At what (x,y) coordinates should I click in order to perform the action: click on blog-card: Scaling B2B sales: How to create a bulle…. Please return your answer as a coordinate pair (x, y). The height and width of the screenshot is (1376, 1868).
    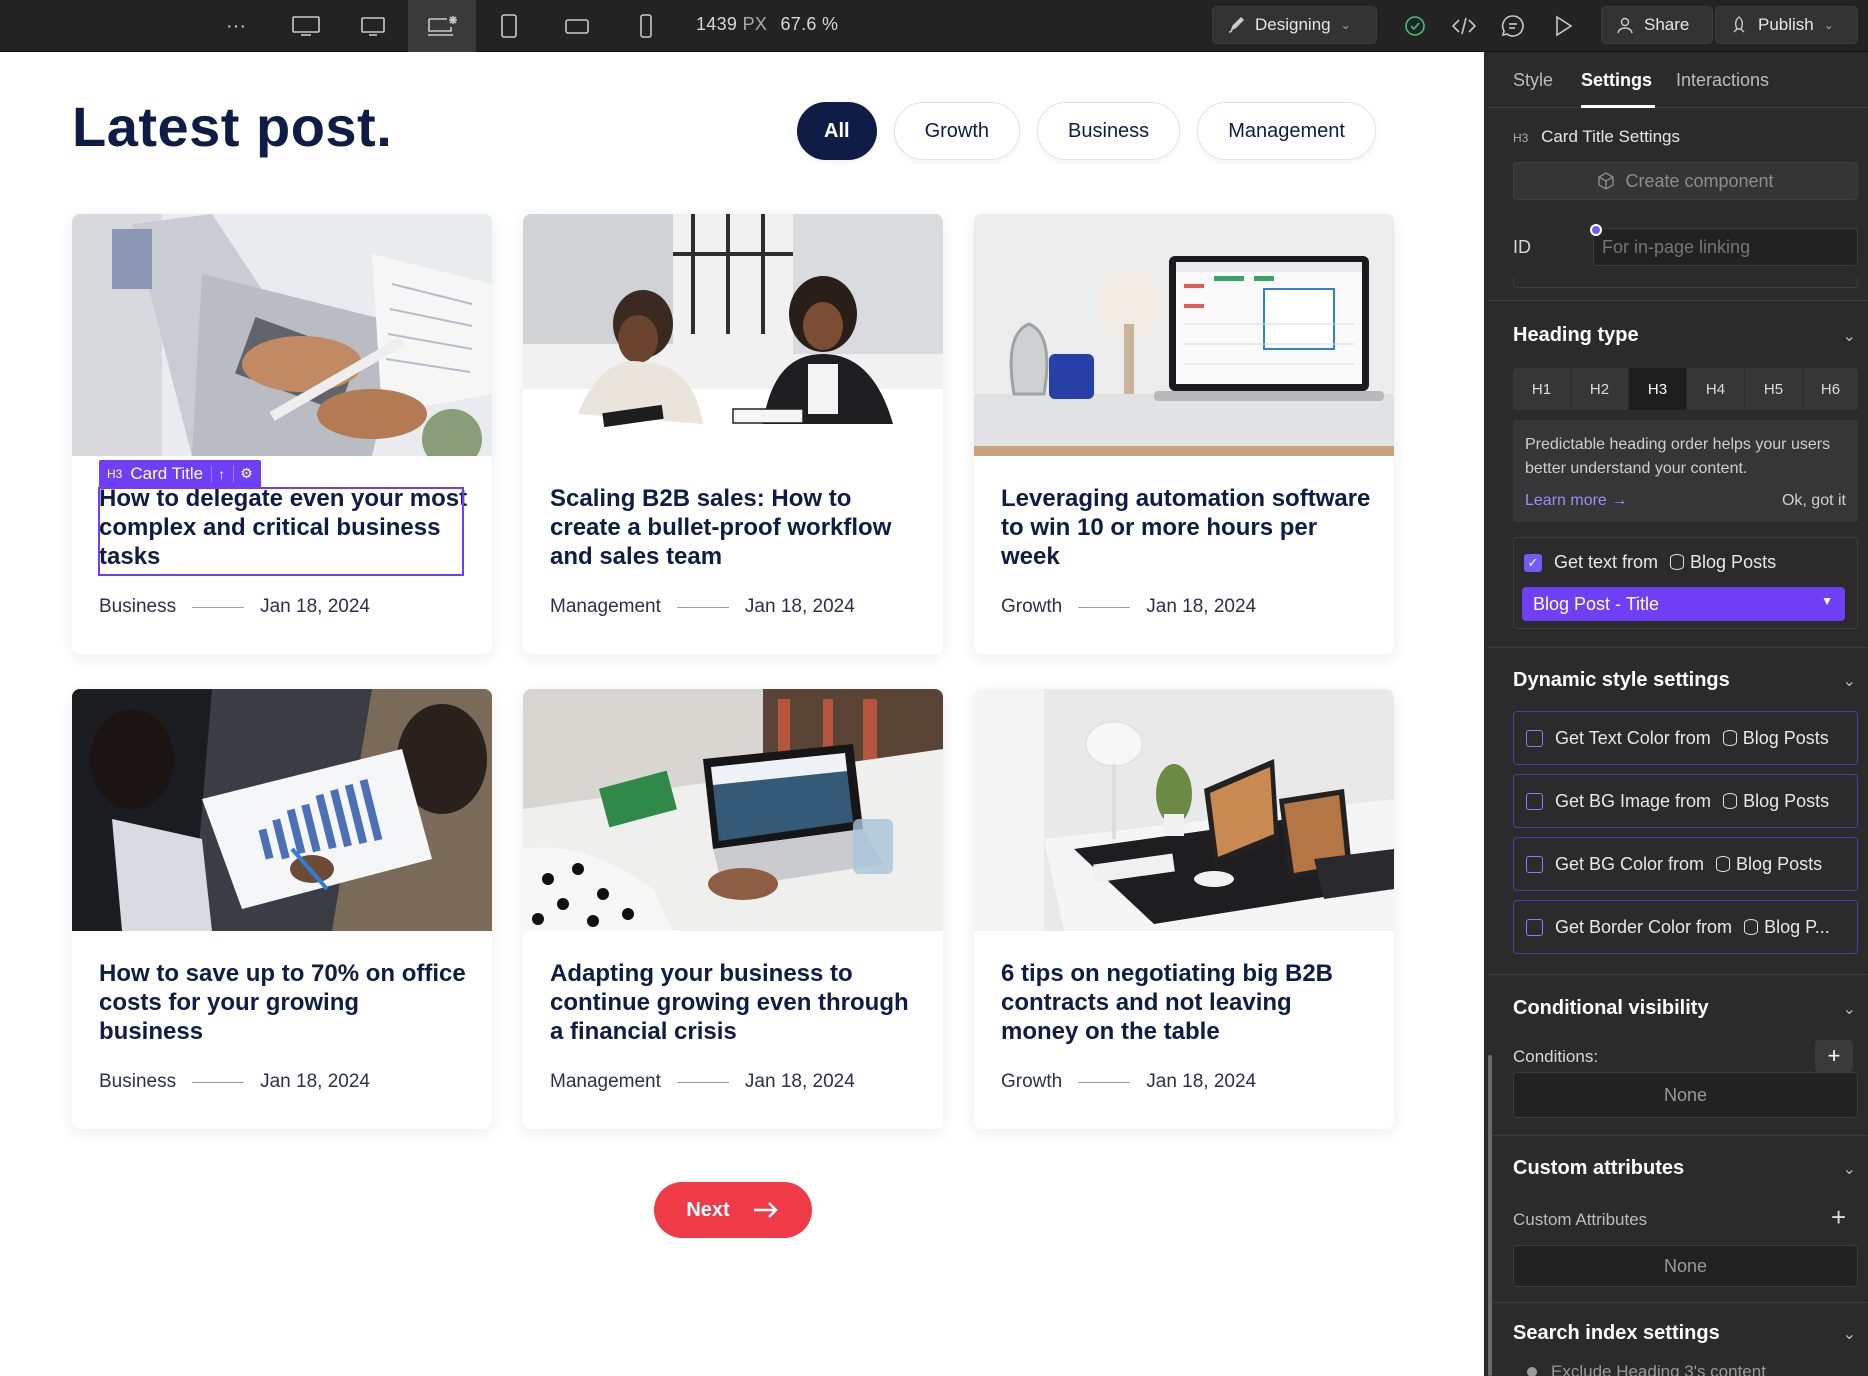
    Looking at the image, I should click on (733, 434).